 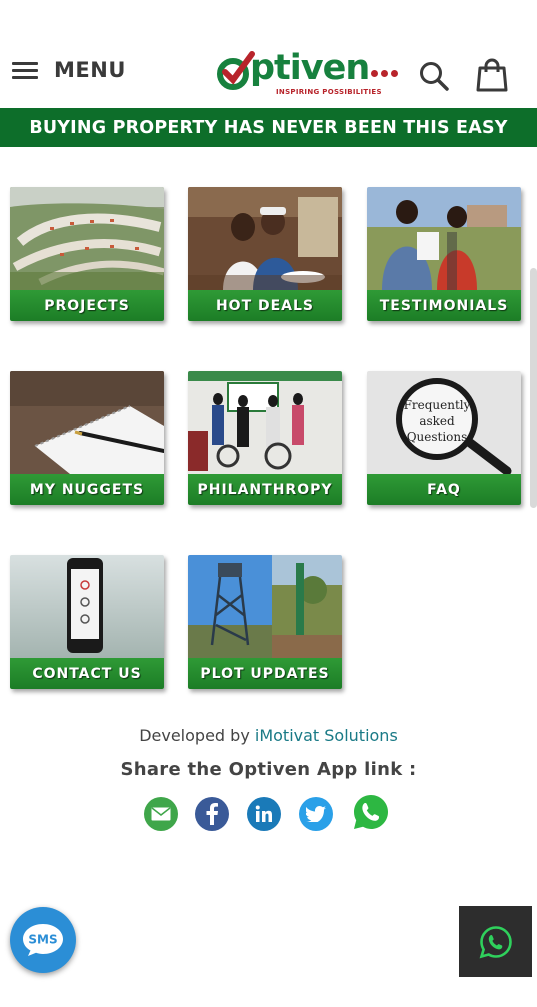 I want to click on hot-deals-image, so click(x=265, y=238).